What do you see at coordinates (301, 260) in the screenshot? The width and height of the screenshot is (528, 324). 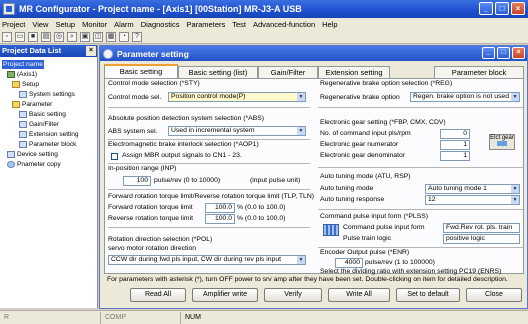 I see `chevron-down-icon: ▼` at bounding box center [301, 260].